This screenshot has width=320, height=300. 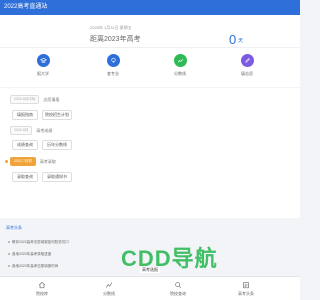 I want to click on timeline-row-head: 2022-6月 高考成绩, so click(x=31, y=130).